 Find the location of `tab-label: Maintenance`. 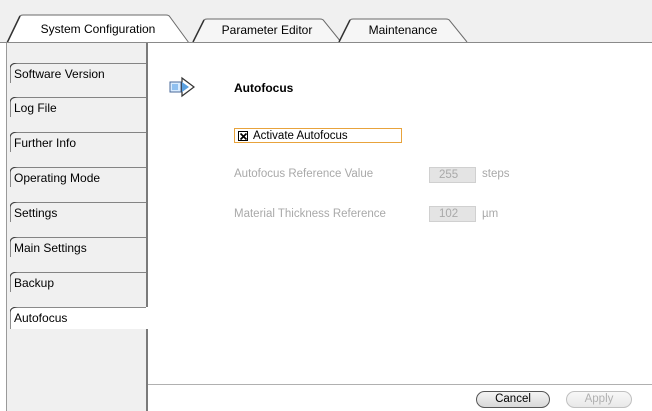

tab-label: Maintenance is located at coordinates (403, 30).